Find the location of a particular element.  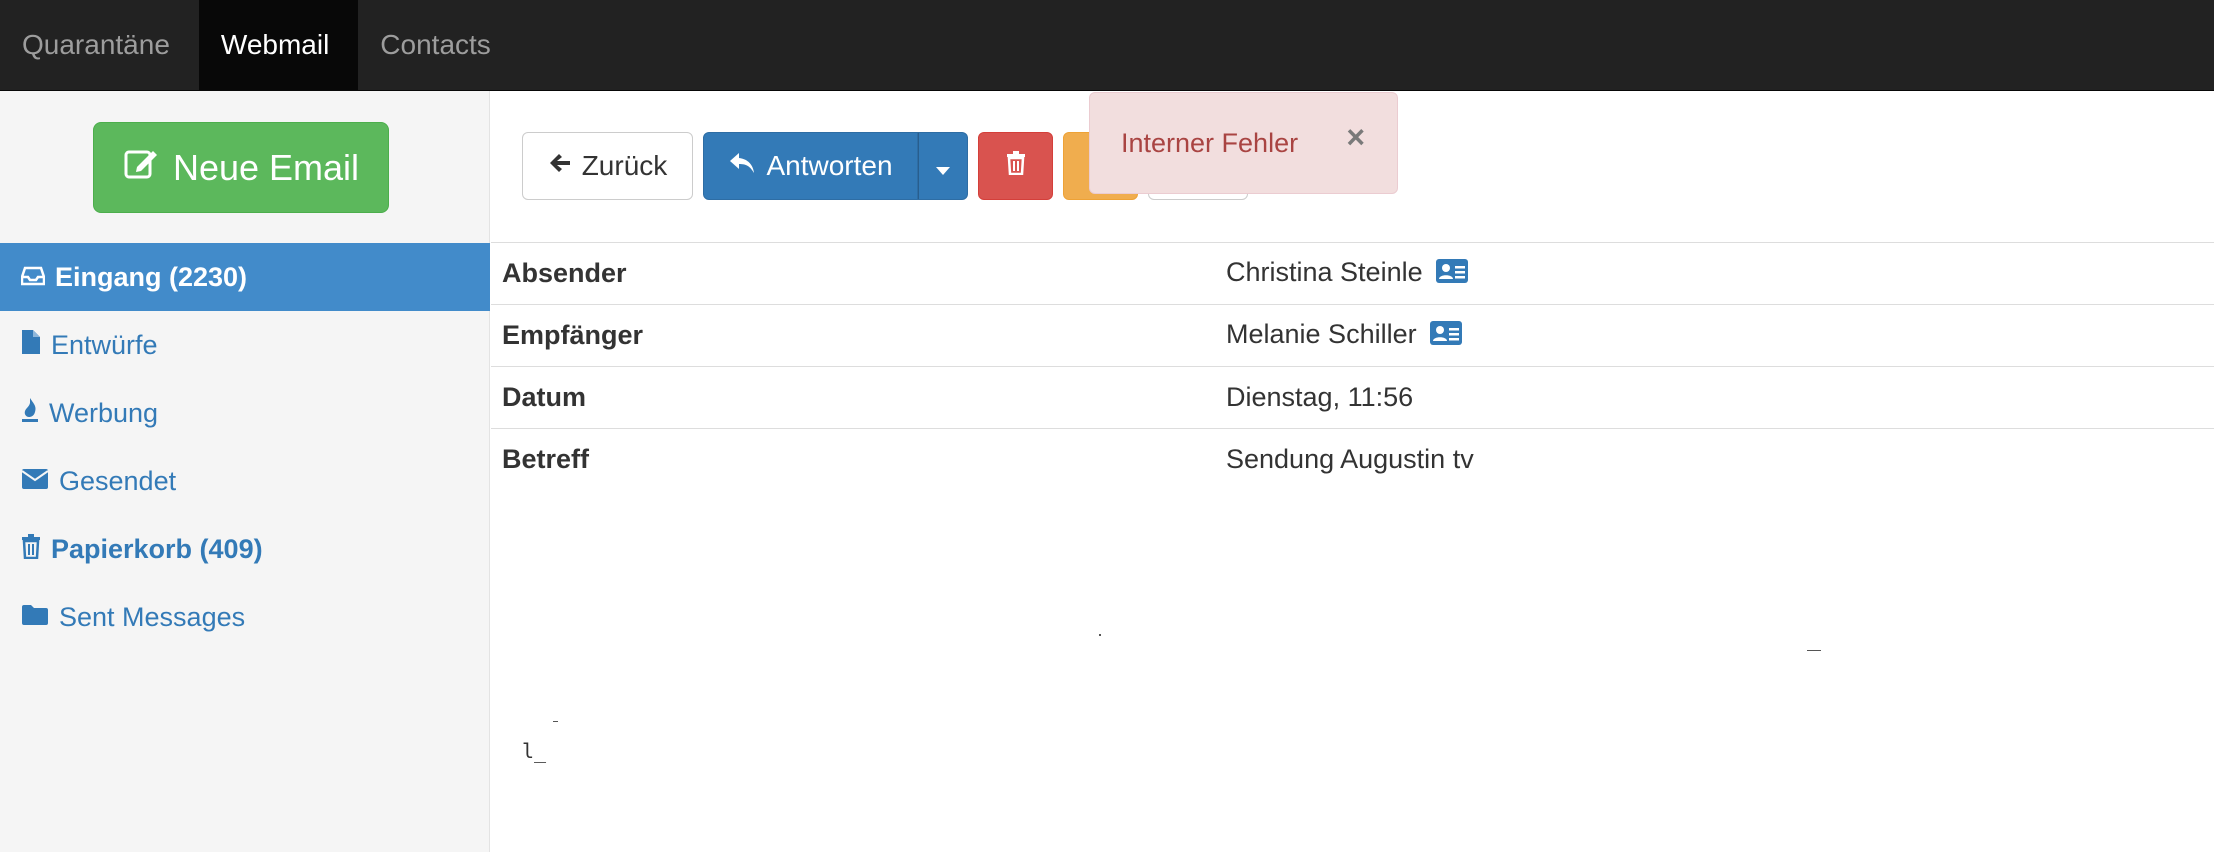

header-label: Empfänger is located at coordinates (853, 335).